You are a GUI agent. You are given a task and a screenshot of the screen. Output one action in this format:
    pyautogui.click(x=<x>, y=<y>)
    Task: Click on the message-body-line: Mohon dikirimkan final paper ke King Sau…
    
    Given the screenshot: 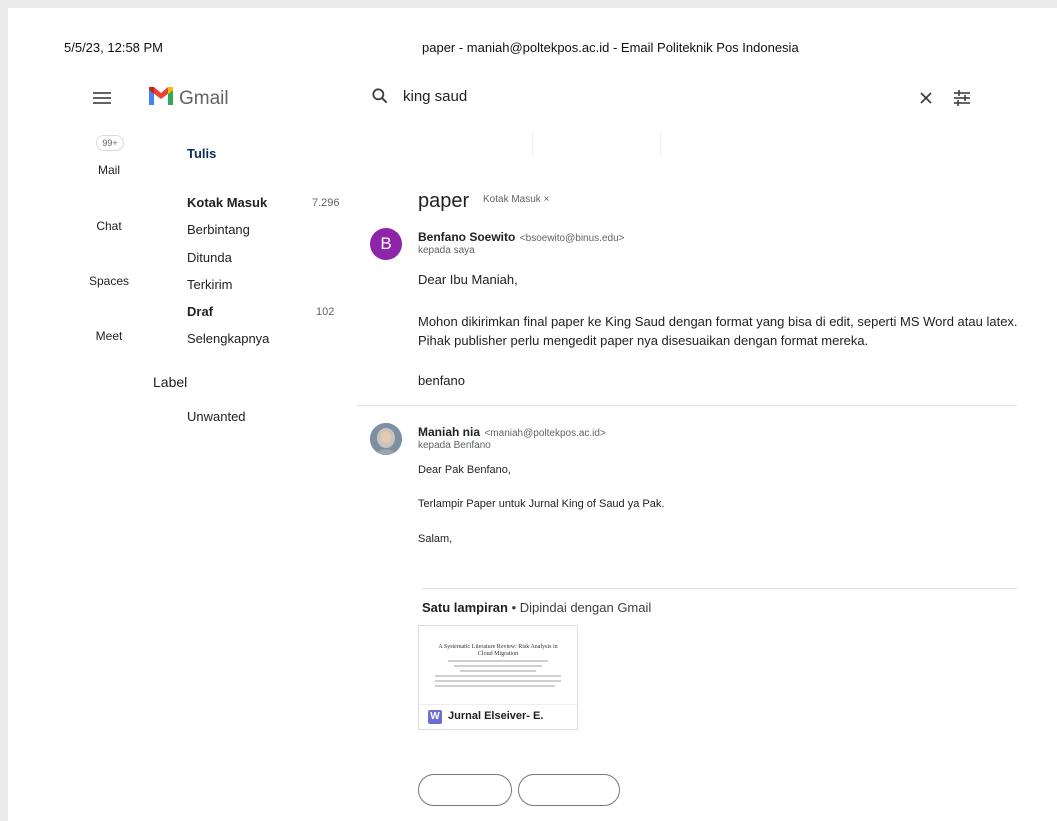 What is the action you would take?
    pyautogui.click(x=718, y=321)
    